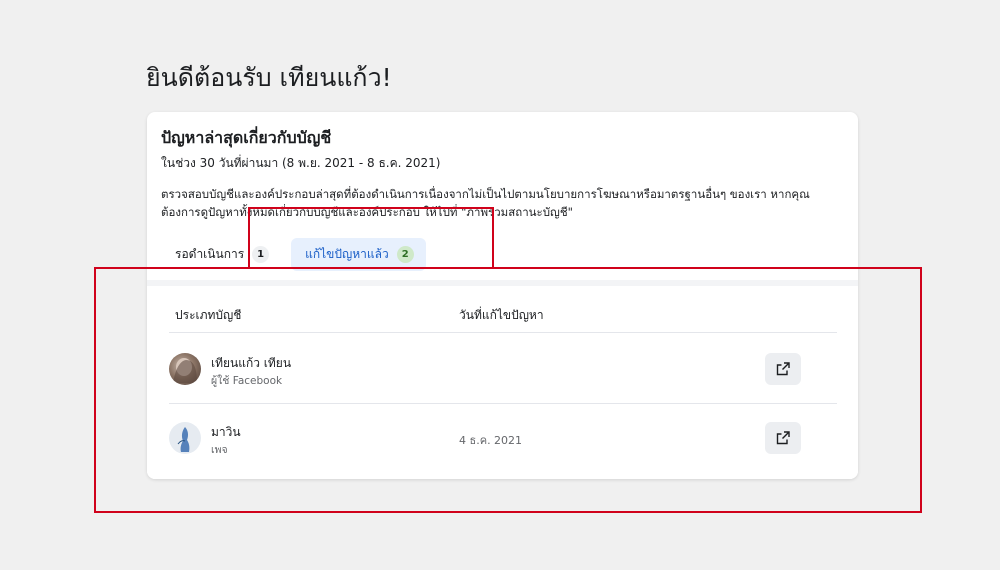 This screenshot has height=570, width=1000. I want to click on table-row: มาวิน เพจ 4 ธ.ค. 2021, so click(503, 438).